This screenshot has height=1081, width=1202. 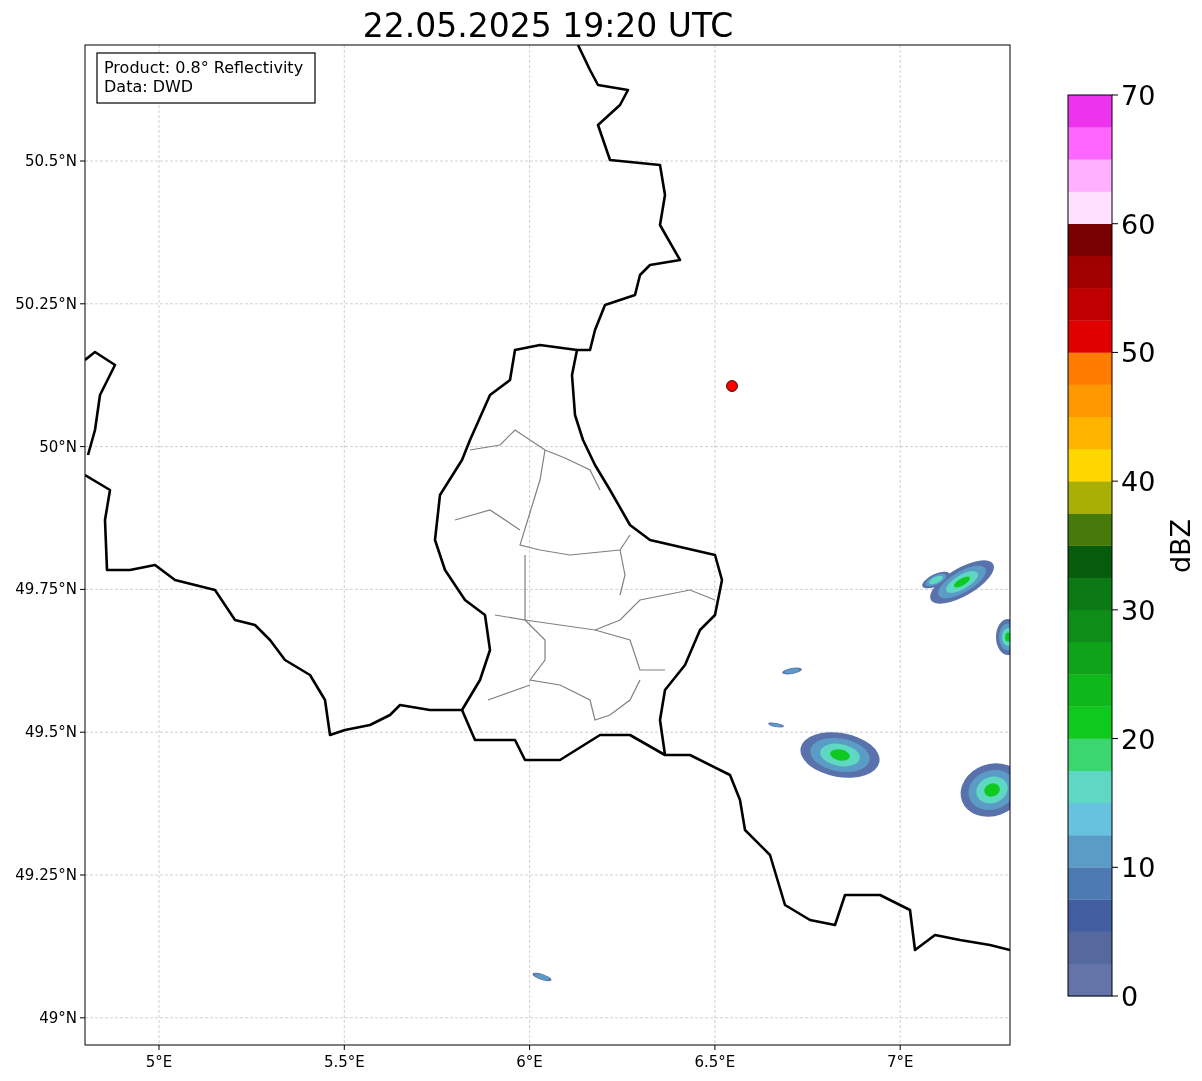 What do you see at coordinates (46, 303) in the screenshot?
I see `axis-tick-label: 50.25°N` at bounding box center [46, 303].